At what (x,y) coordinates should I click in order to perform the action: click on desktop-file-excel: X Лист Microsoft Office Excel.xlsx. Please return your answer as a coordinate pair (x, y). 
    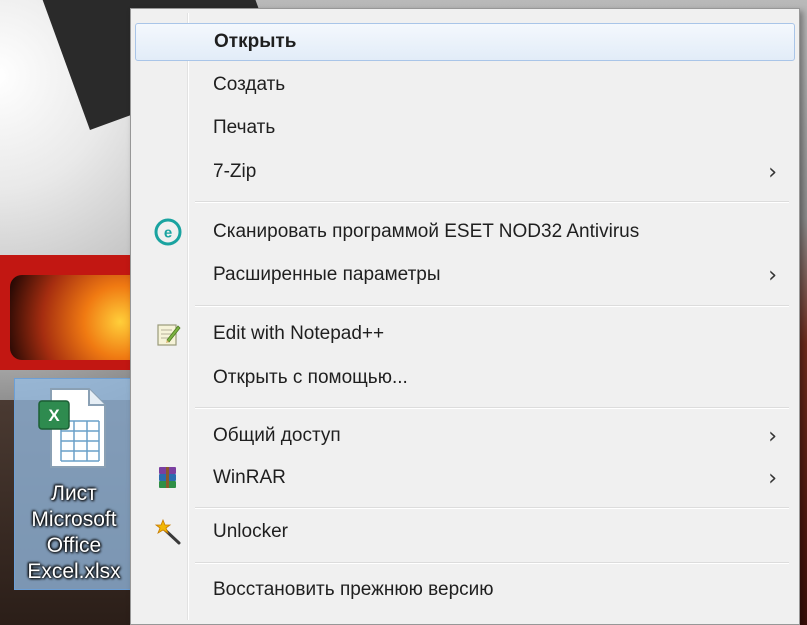
    Looking at the image, I should click on (73, 484).